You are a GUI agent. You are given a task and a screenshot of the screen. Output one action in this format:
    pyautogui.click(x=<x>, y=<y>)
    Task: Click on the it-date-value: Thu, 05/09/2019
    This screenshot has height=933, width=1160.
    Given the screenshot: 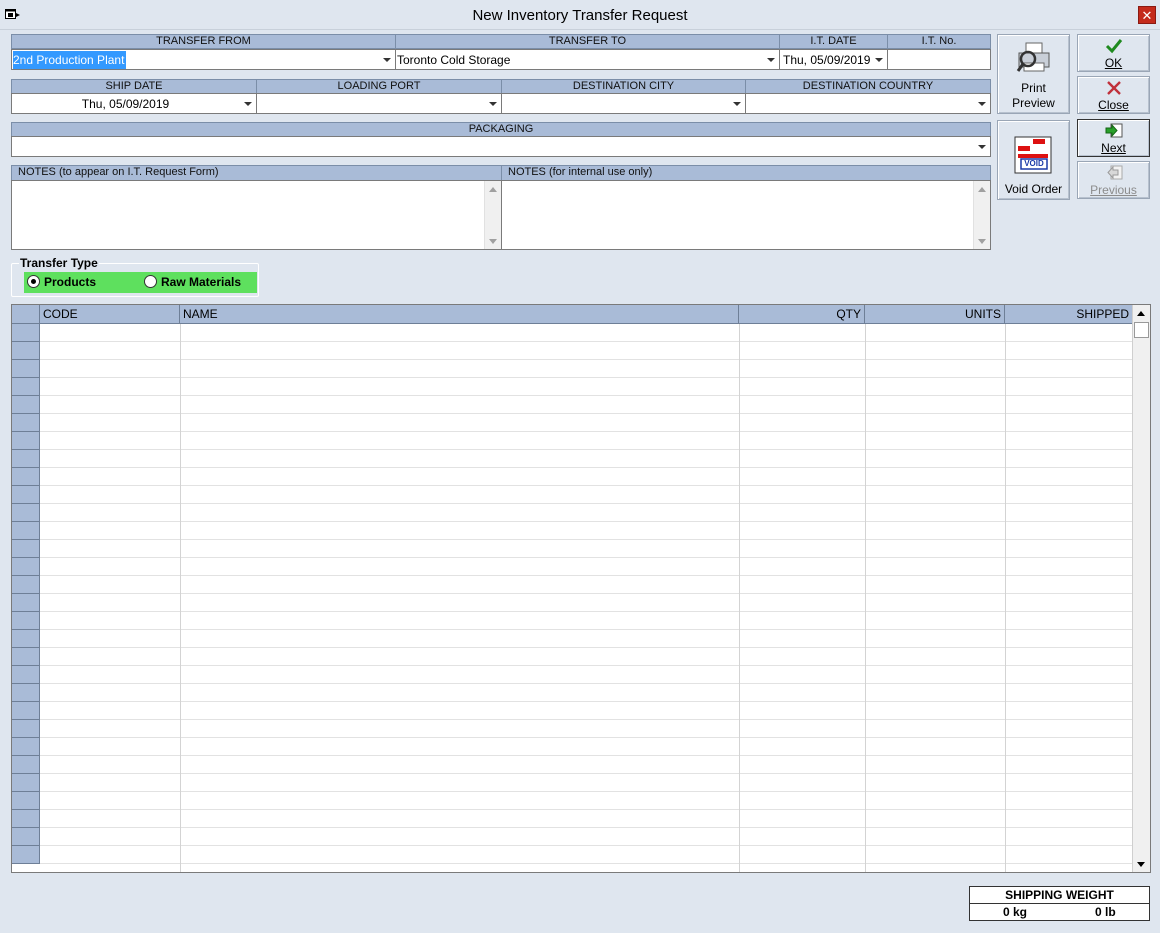 What is the action you would take?
    pyautogui.click(x=827, y=60)
    